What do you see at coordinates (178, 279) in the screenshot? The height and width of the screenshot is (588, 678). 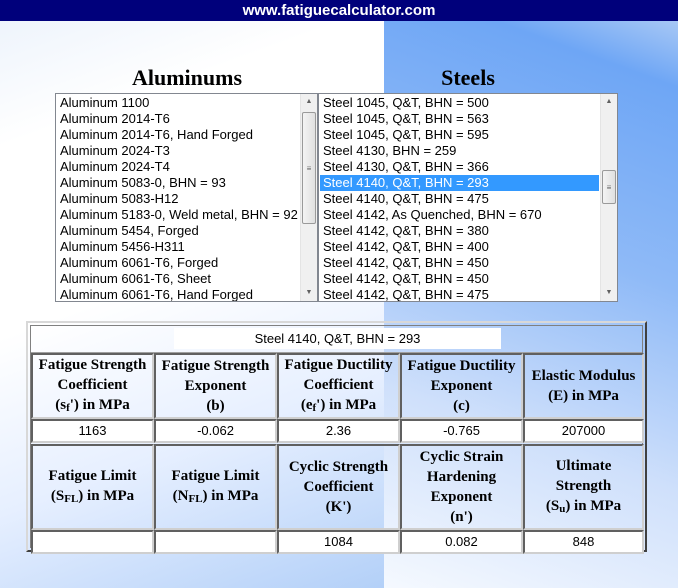 I see `list-item: Aluminum 6061-T6, Sheet` at bounding box center [178, 279].